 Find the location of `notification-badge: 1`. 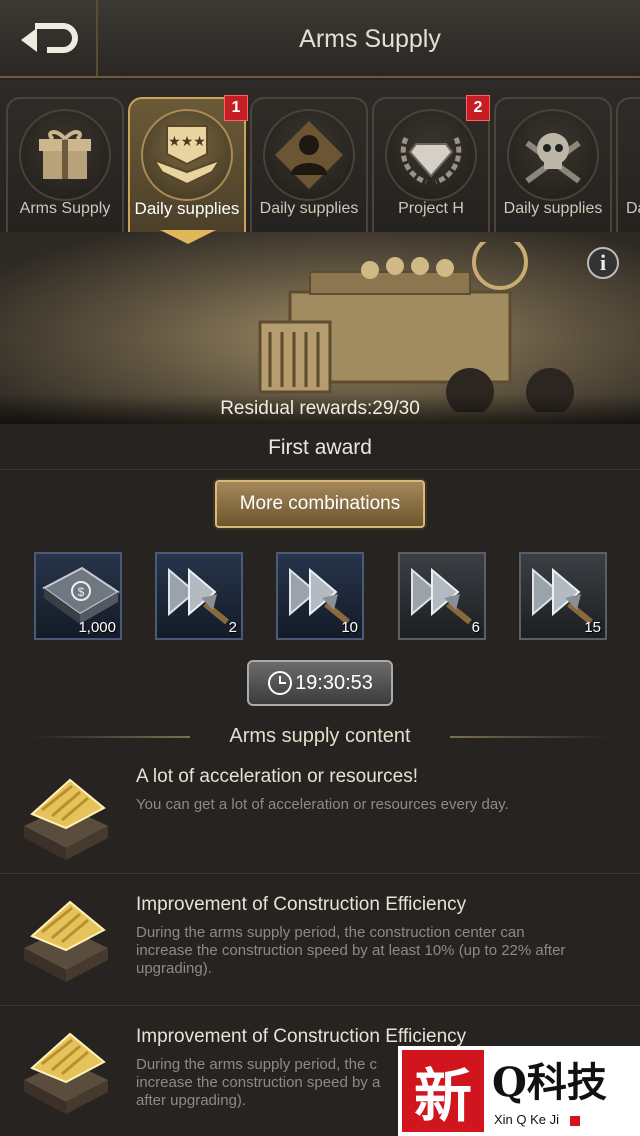

notification-badge: 1 is located at coordinates (236, 108).